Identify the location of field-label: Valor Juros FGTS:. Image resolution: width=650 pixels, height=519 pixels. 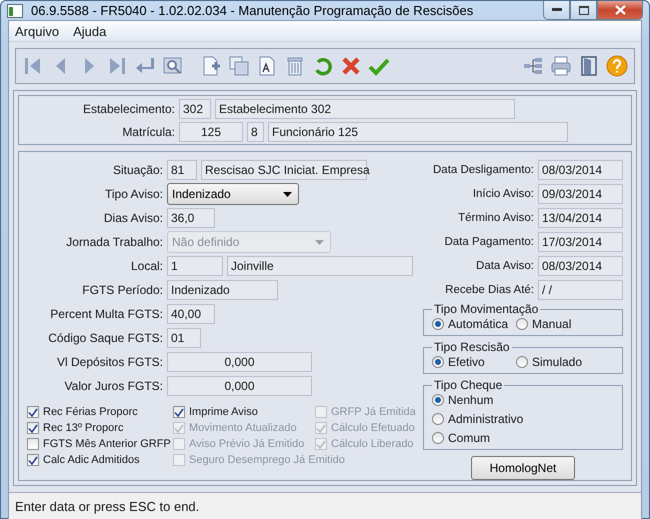
(113, 386).